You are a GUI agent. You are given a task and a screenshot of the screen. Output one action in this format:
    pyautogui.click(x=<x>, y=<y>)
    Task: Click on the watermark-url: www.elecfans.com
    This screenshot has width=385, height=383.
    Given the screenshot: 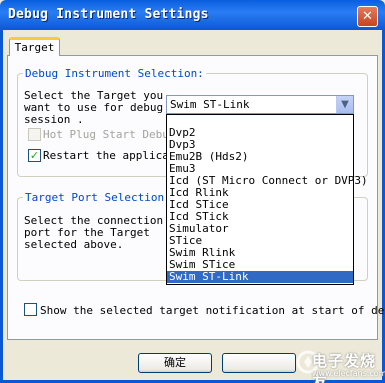 What is the action you would take?
    pyautogui.click(x=348, y=373)
    